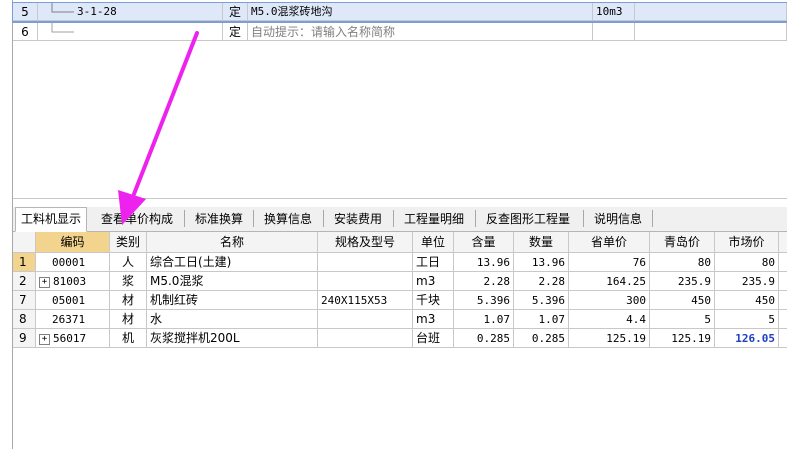  What do you see at coordinates (23, 300) in the screenshot?
I see `row-number-text: 7` at bounding box center [23, 300].